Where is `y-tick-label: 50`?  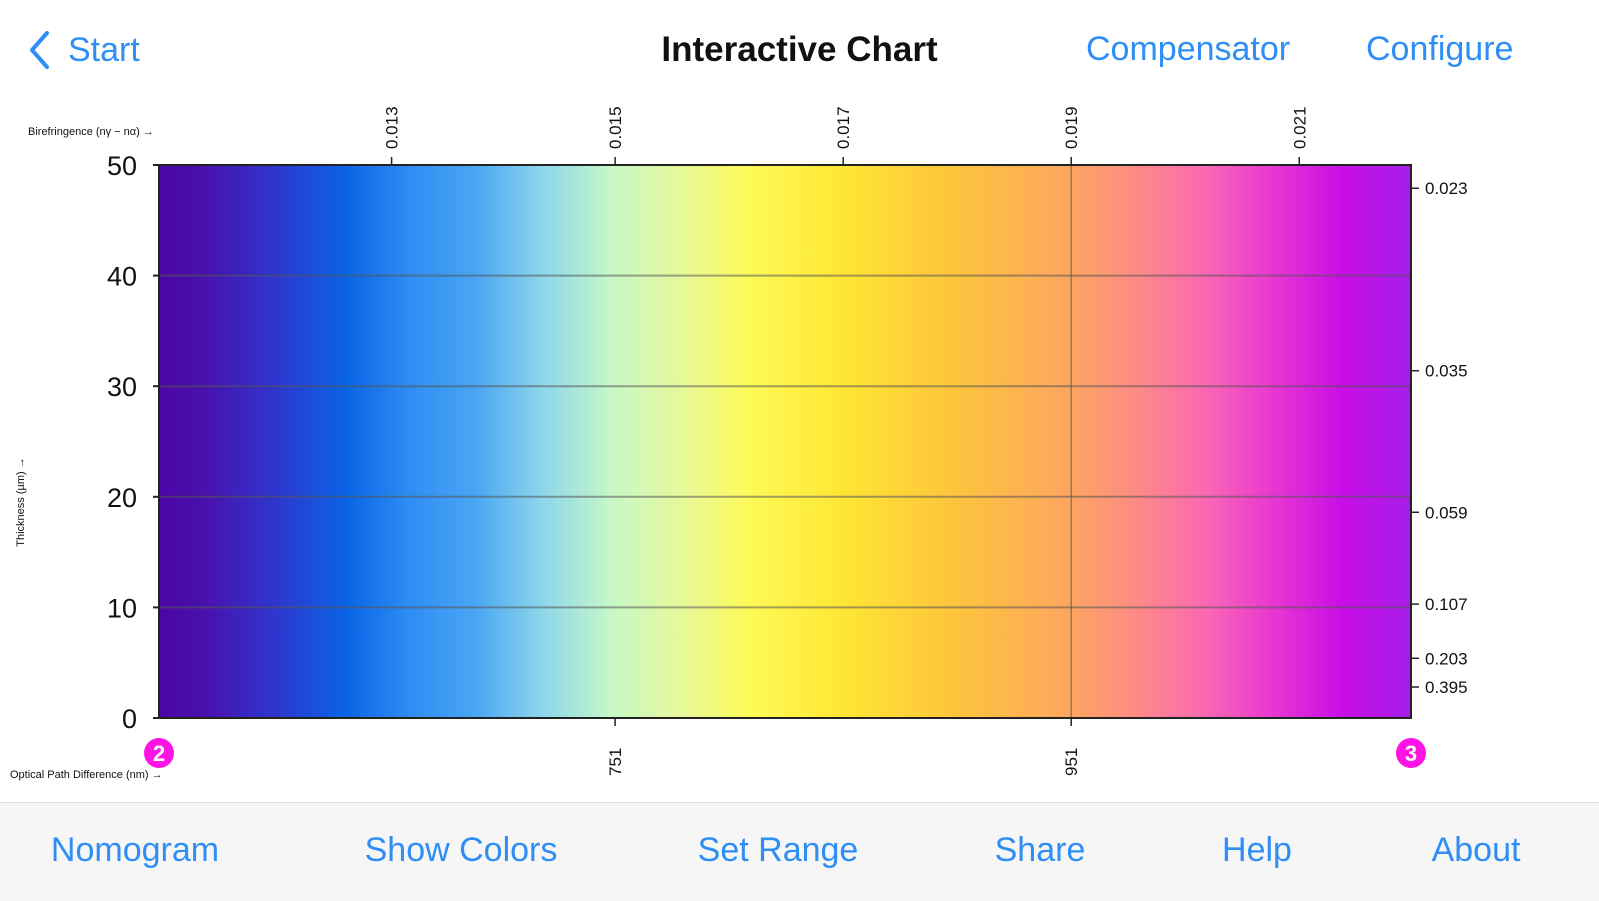 y-tick-label: 50 is located at coordinates (122, 166).